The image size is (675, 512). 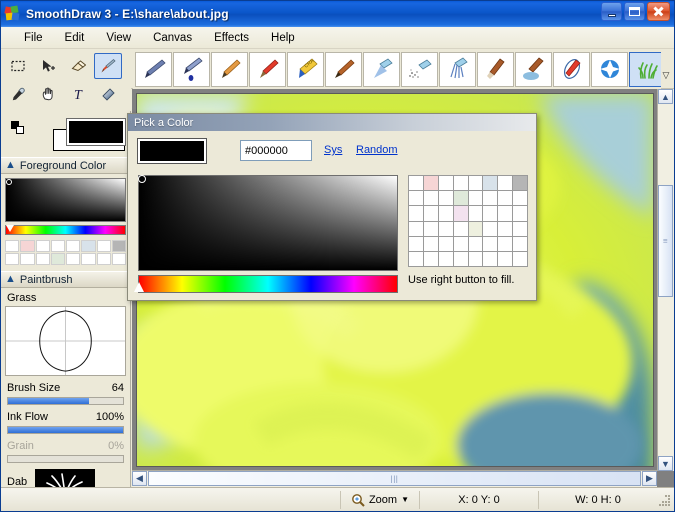 I want to click on crayon-brush: CRA, so click(x=305, y=69).